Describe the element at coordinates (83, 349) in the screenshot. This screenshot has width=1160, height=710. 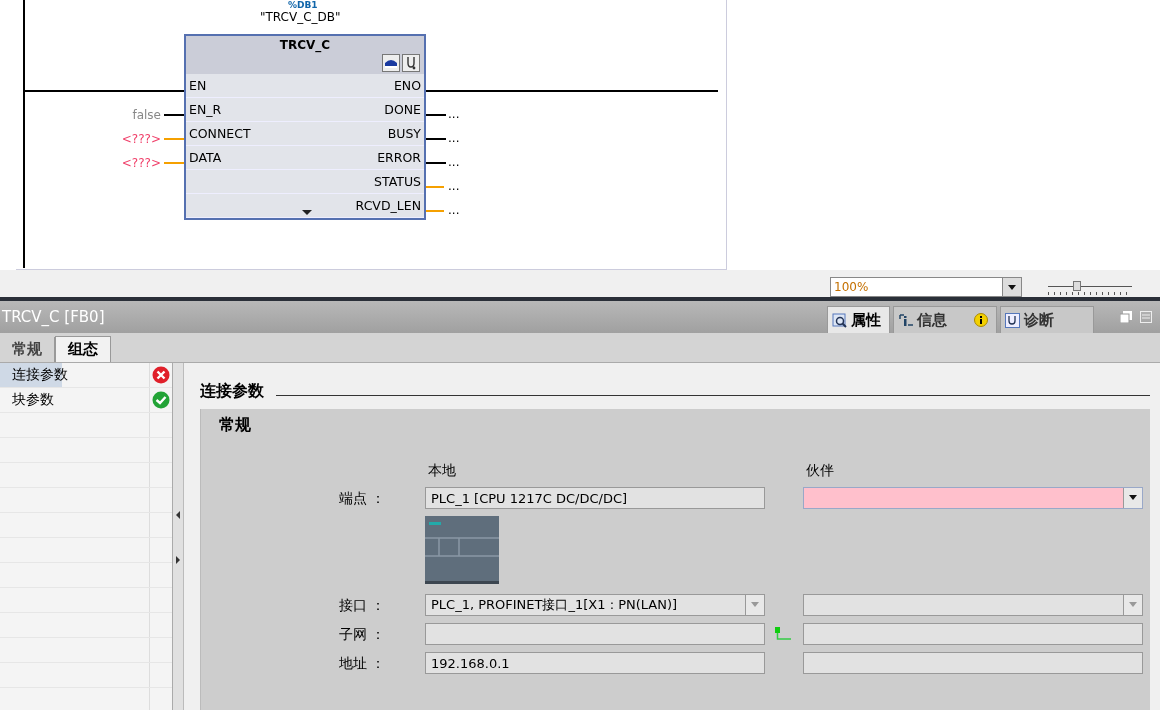
I see `tab: 组态` at that location.